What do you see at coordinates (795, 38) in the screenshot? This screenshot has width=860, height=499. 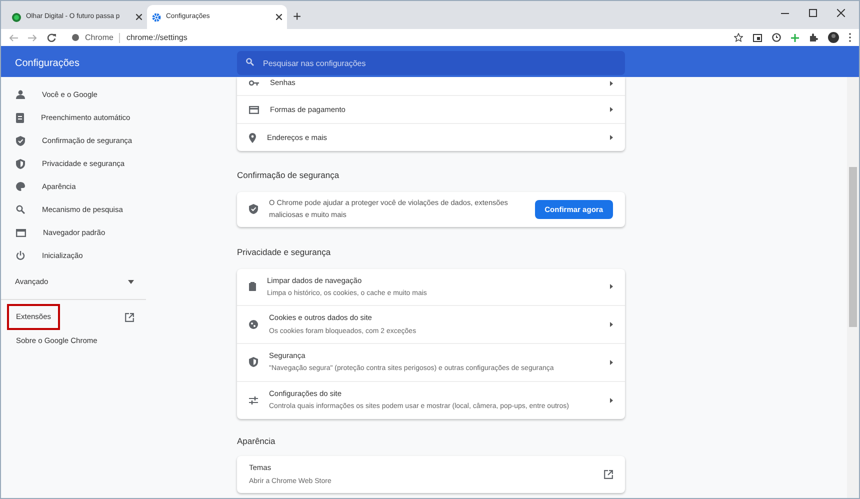 I see `plus-icon` at bounding box center [795, 38].